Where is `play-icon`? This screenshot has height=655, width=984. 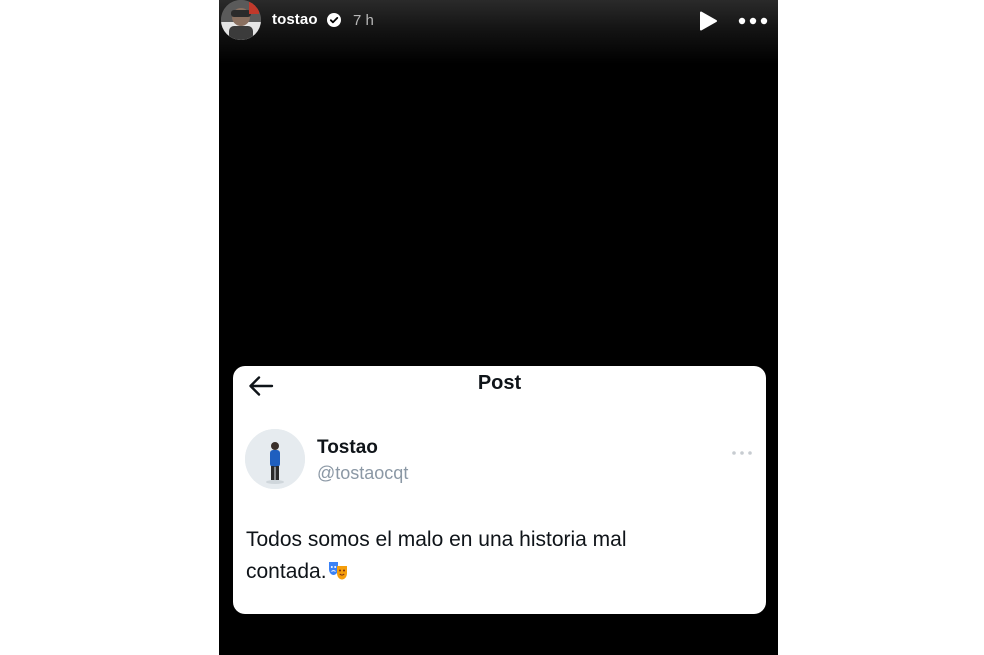
play-icon is located at coordinates (708, 21).